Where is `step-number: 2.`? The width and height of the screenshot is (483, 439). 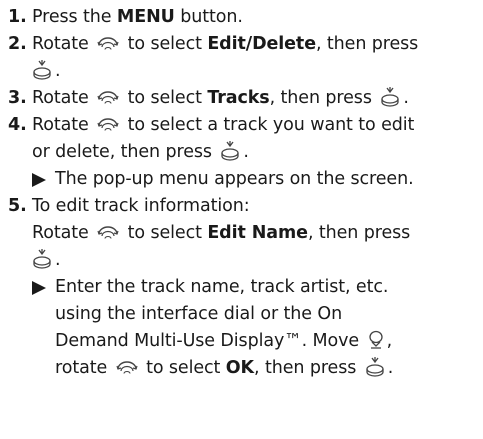
step-number: 2. is located at coordinates (17, 44).